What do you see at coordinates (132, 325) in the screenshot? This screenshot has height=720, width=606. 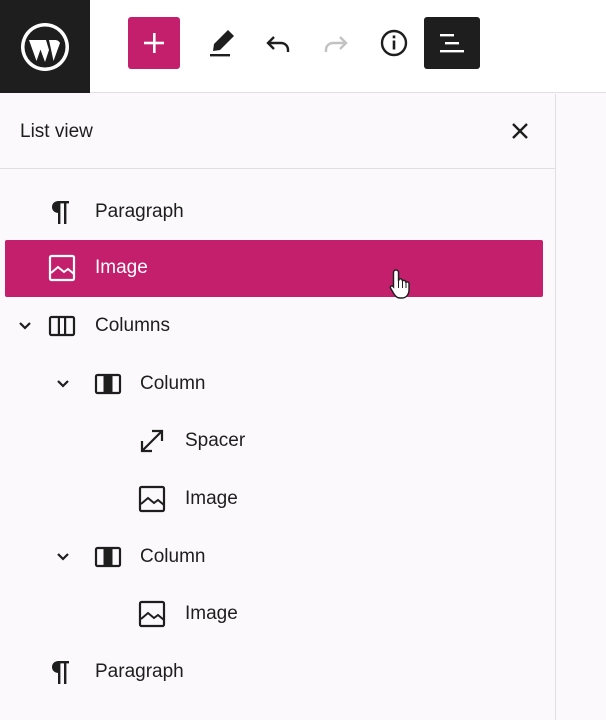 I see `list-item-label: Columns` at bounding box center [132, 325].